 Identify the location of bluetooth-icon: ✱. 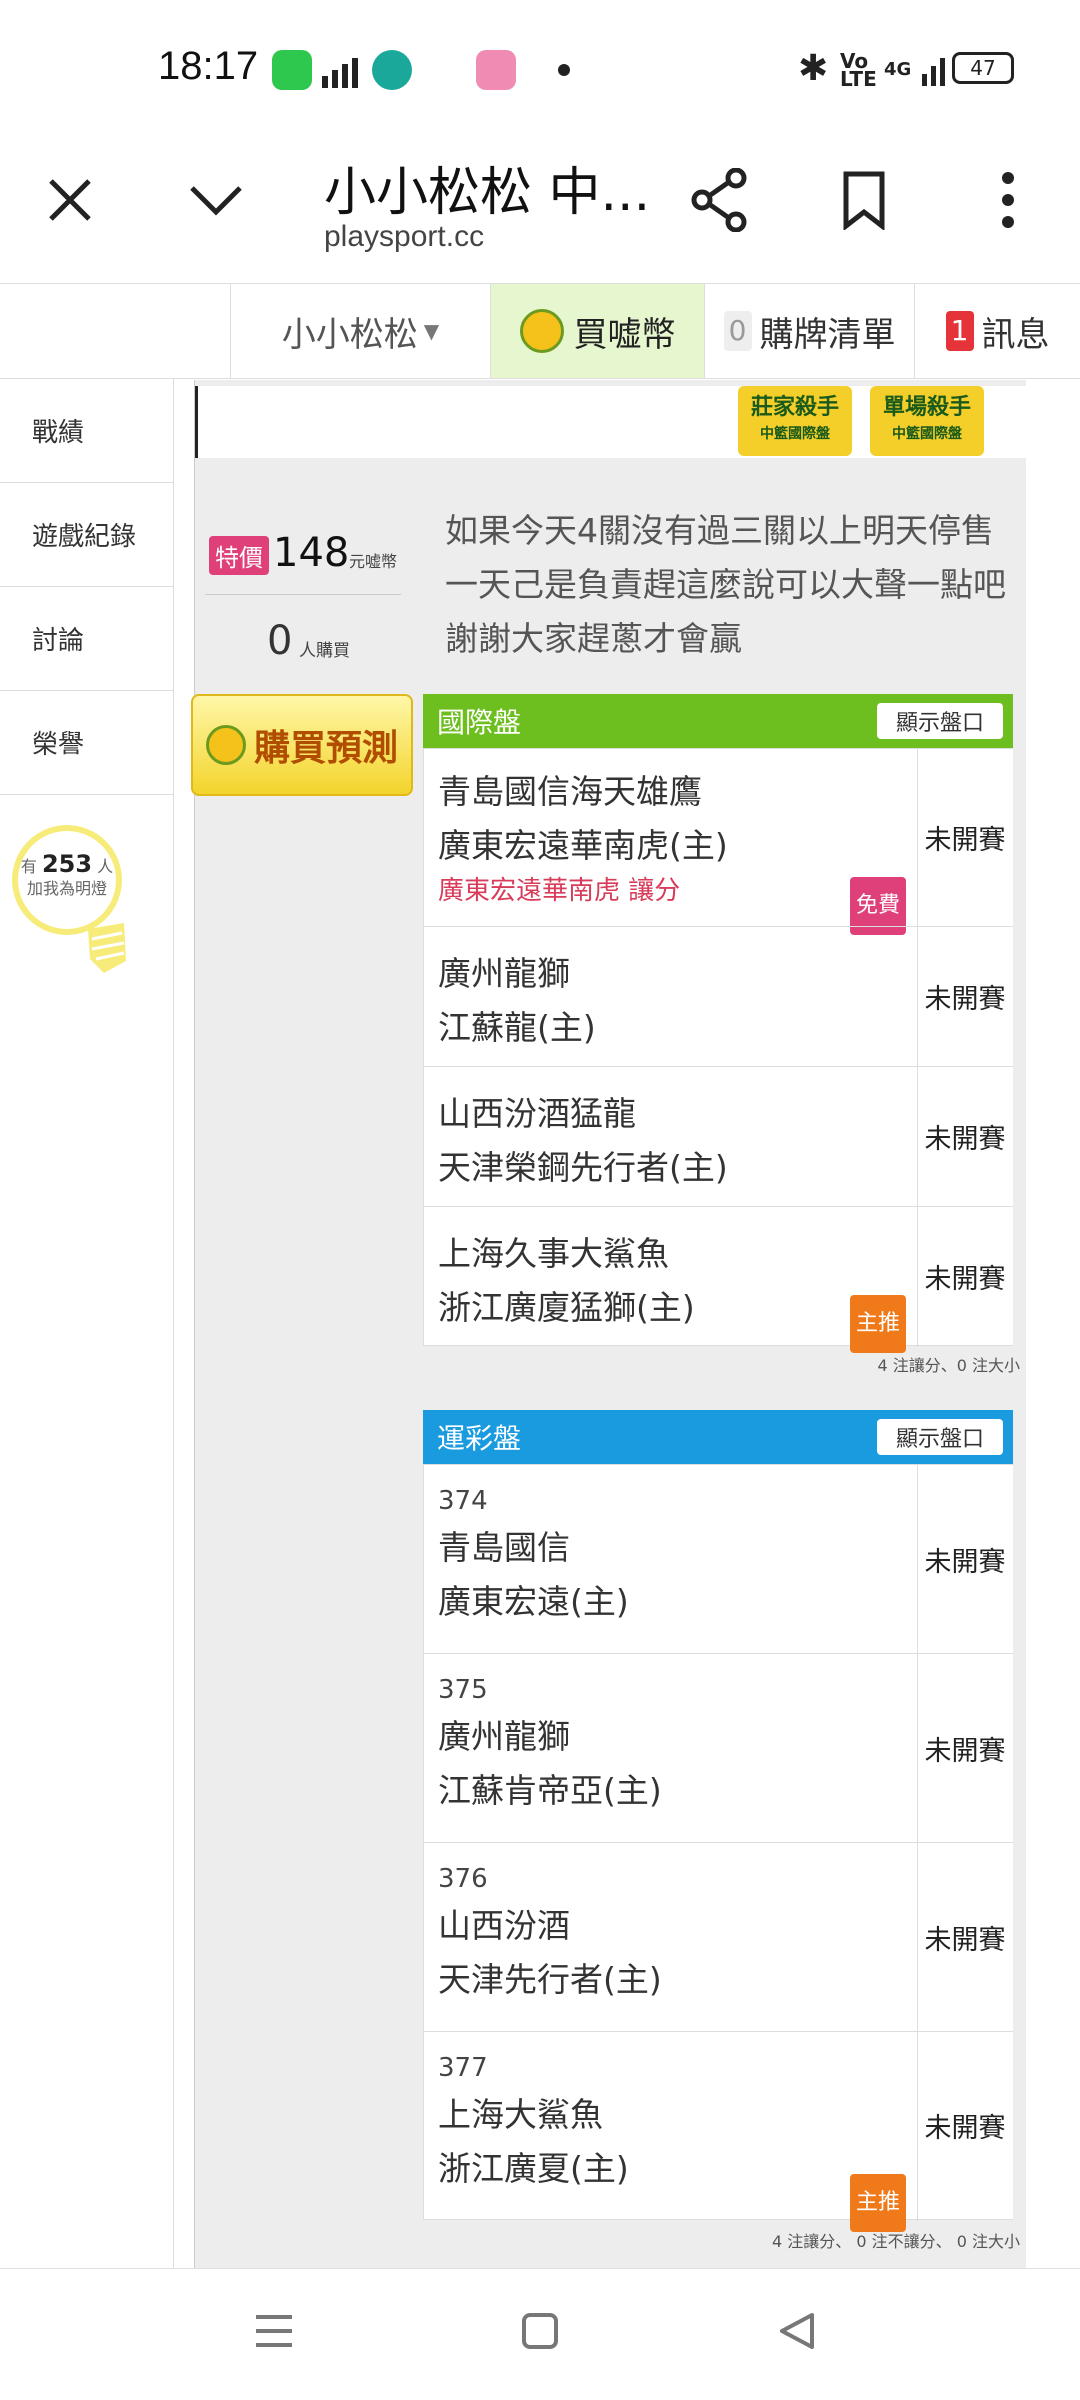
(813, 68).